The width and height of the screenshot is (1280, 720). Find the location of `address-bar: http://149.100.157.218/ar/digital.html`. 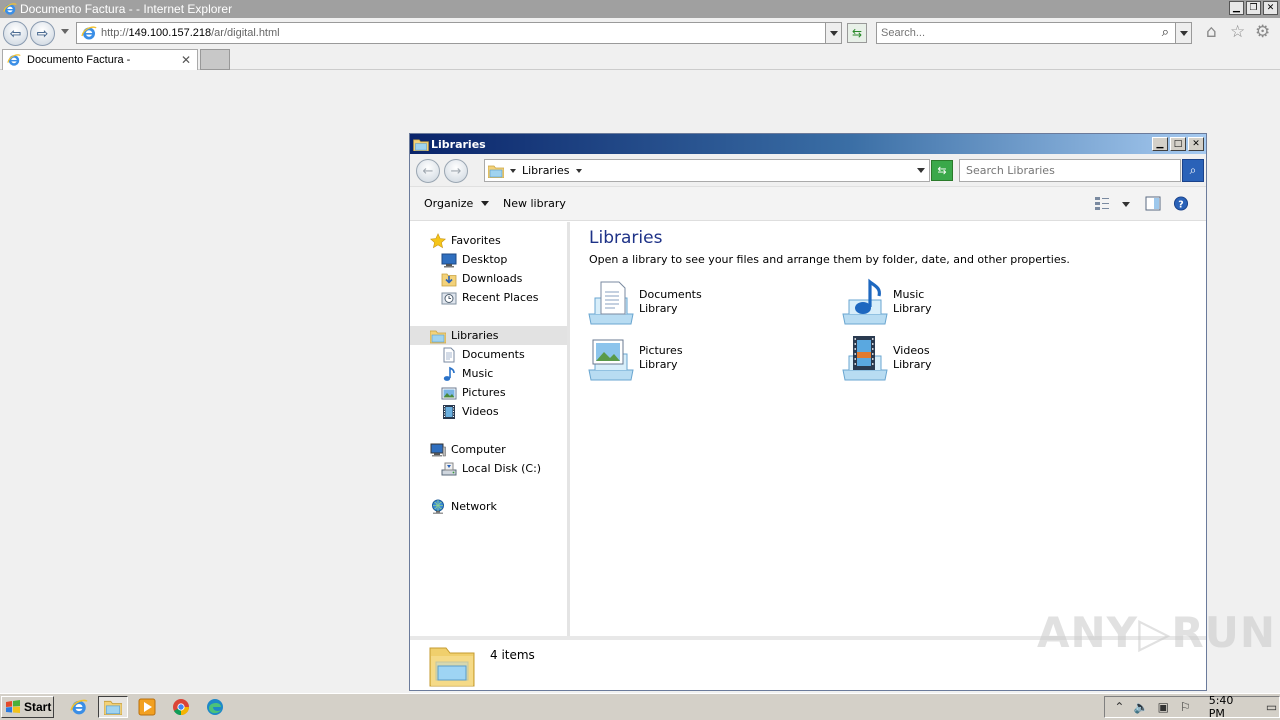

address-bar: http://149.100.157.218/ar/digital.html is located at coordinates (459, 33).